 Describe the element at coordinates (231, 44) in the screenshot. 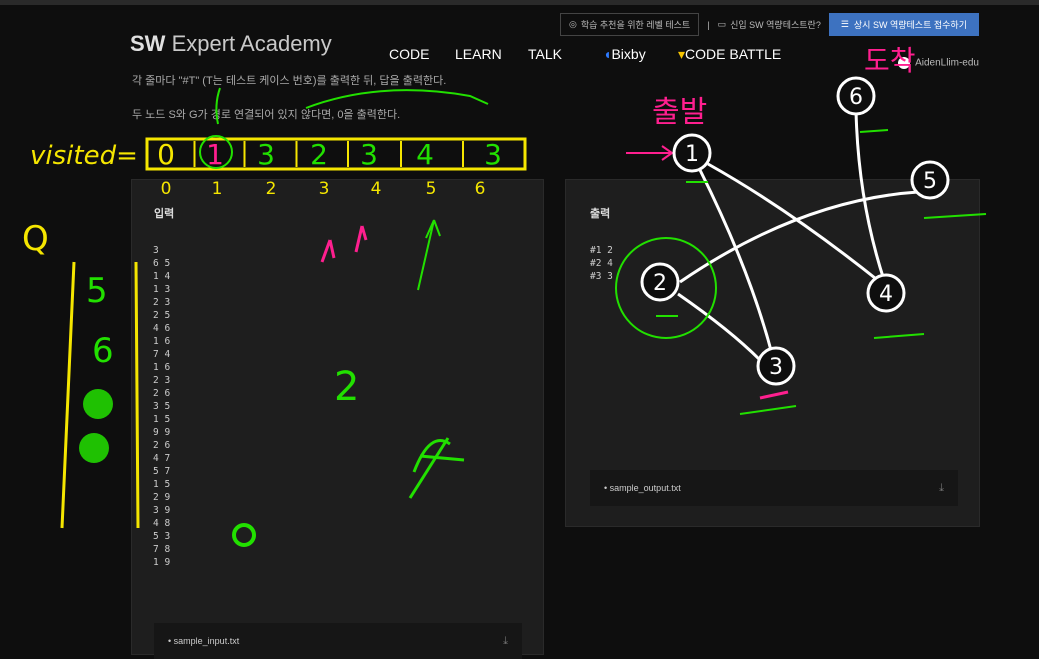

I see `site-logo: SW Expert Academy` at that location.